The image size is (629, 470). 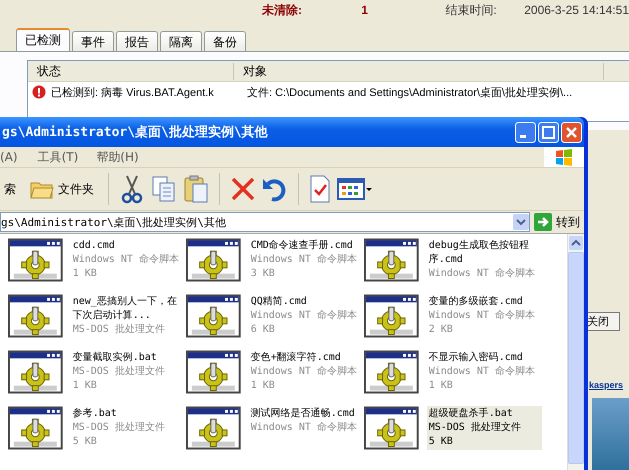 I want to click on address-field: gs\Administrator\桌面\批处理实例\其他, so click(x=265, y=222).